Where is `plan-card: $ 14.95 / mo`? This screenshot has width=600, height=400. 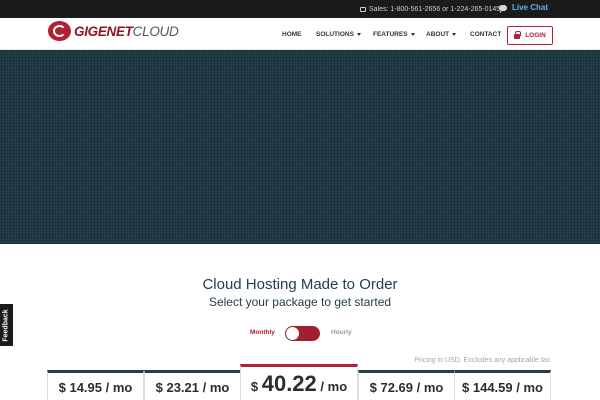 plan-card: $ 14.95 / mo is located at coordinates (95, 385).